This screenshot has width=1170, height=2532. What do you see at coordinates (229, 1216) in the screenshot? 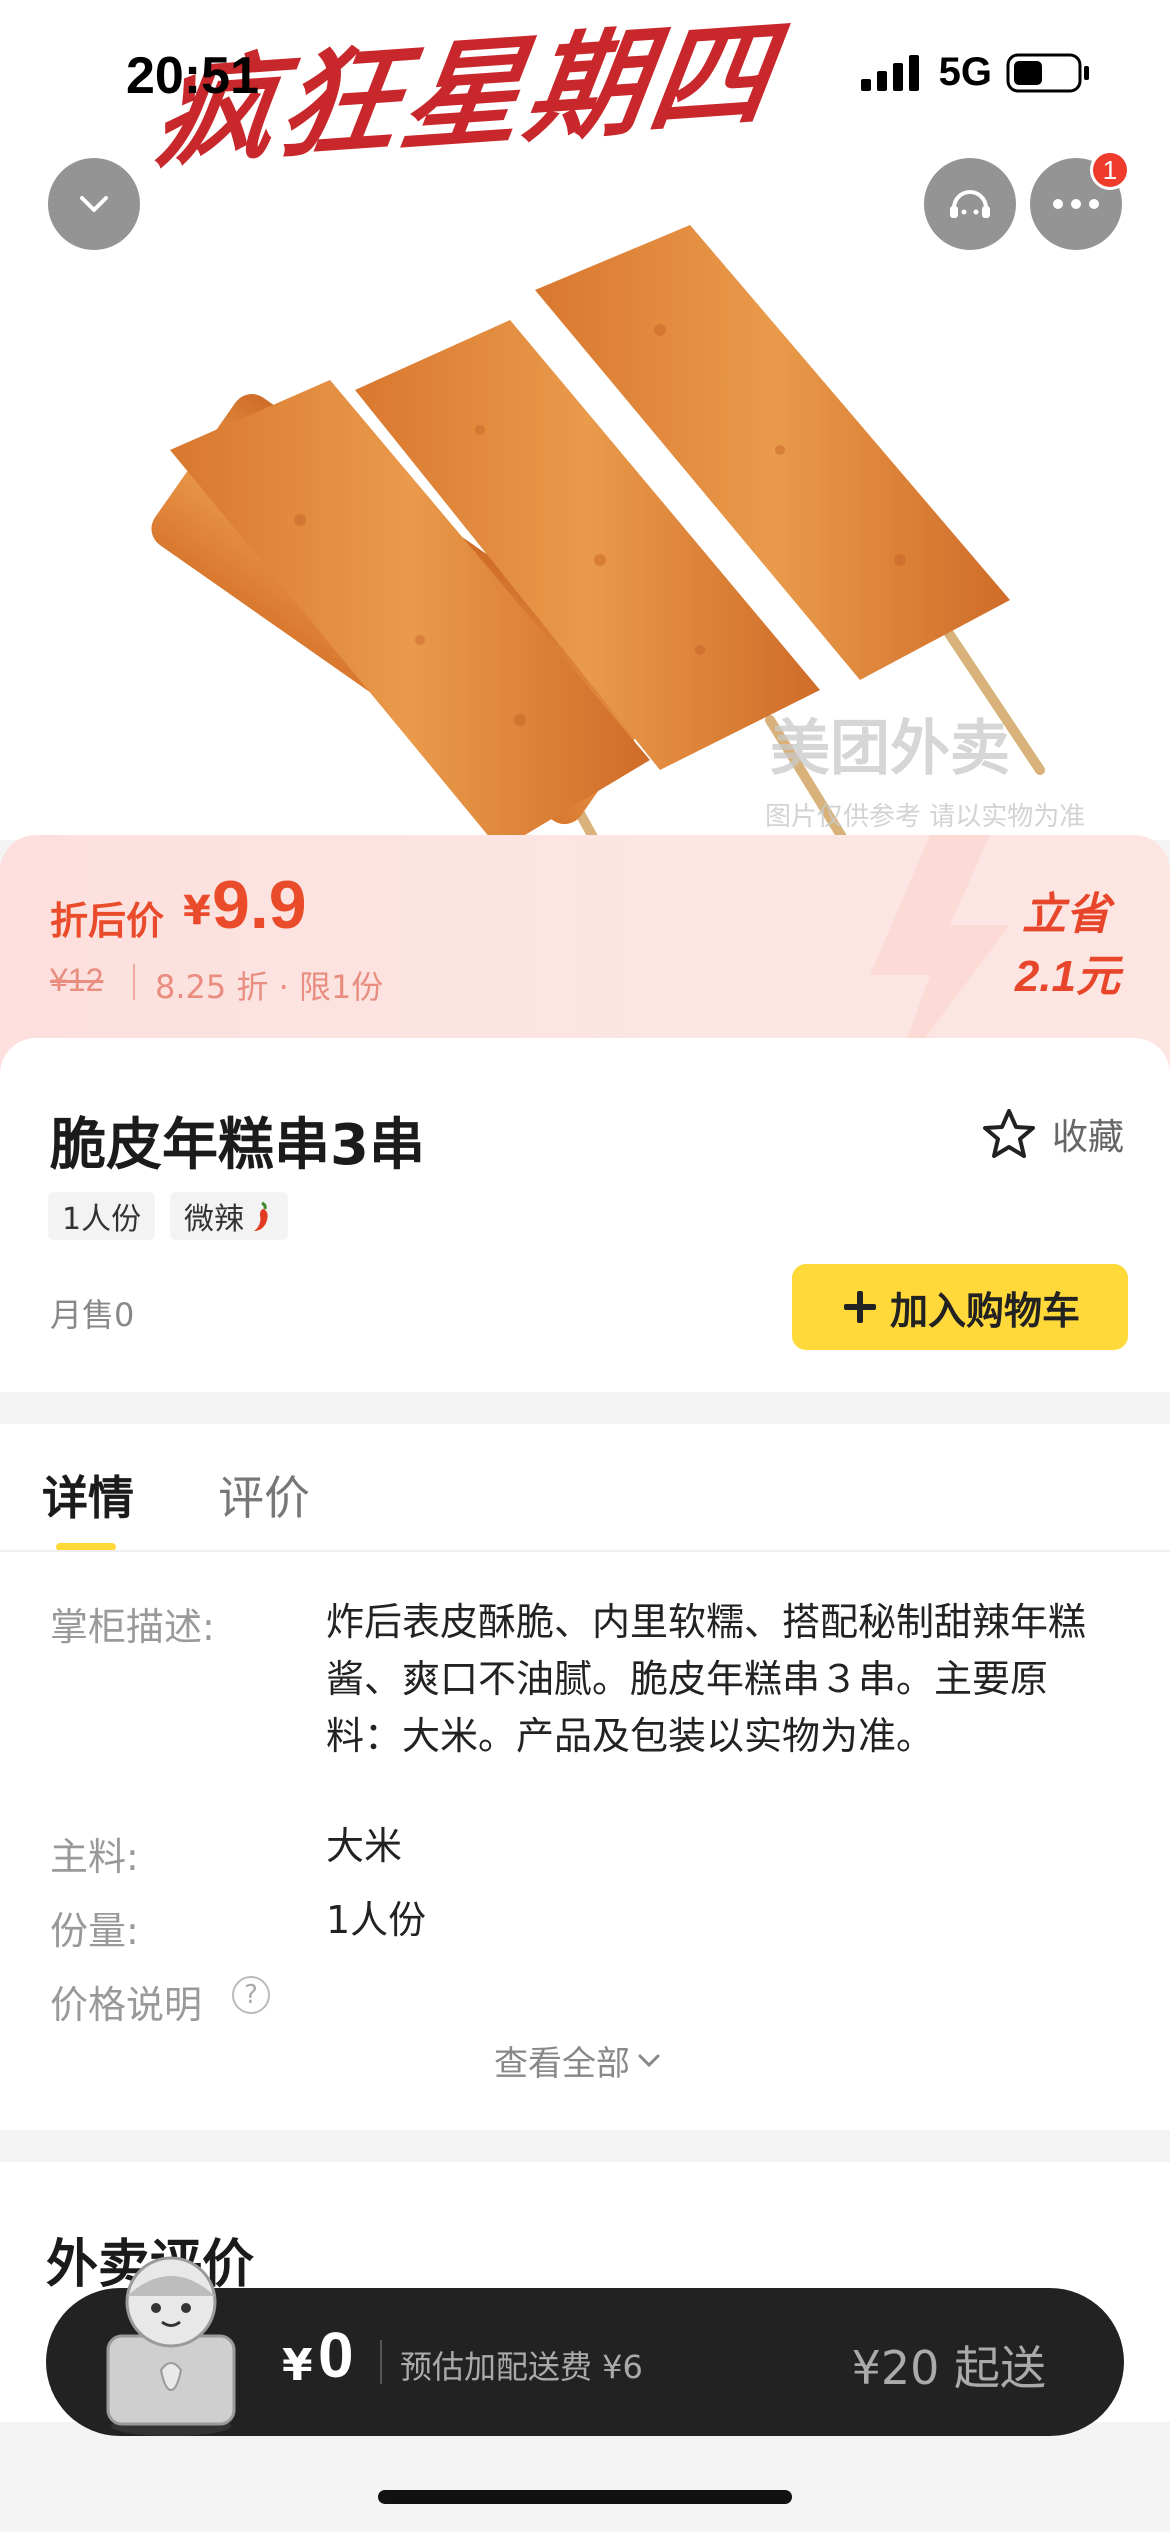
I see `tag-spicy: 微辣` at bounding box center [229, 1216].